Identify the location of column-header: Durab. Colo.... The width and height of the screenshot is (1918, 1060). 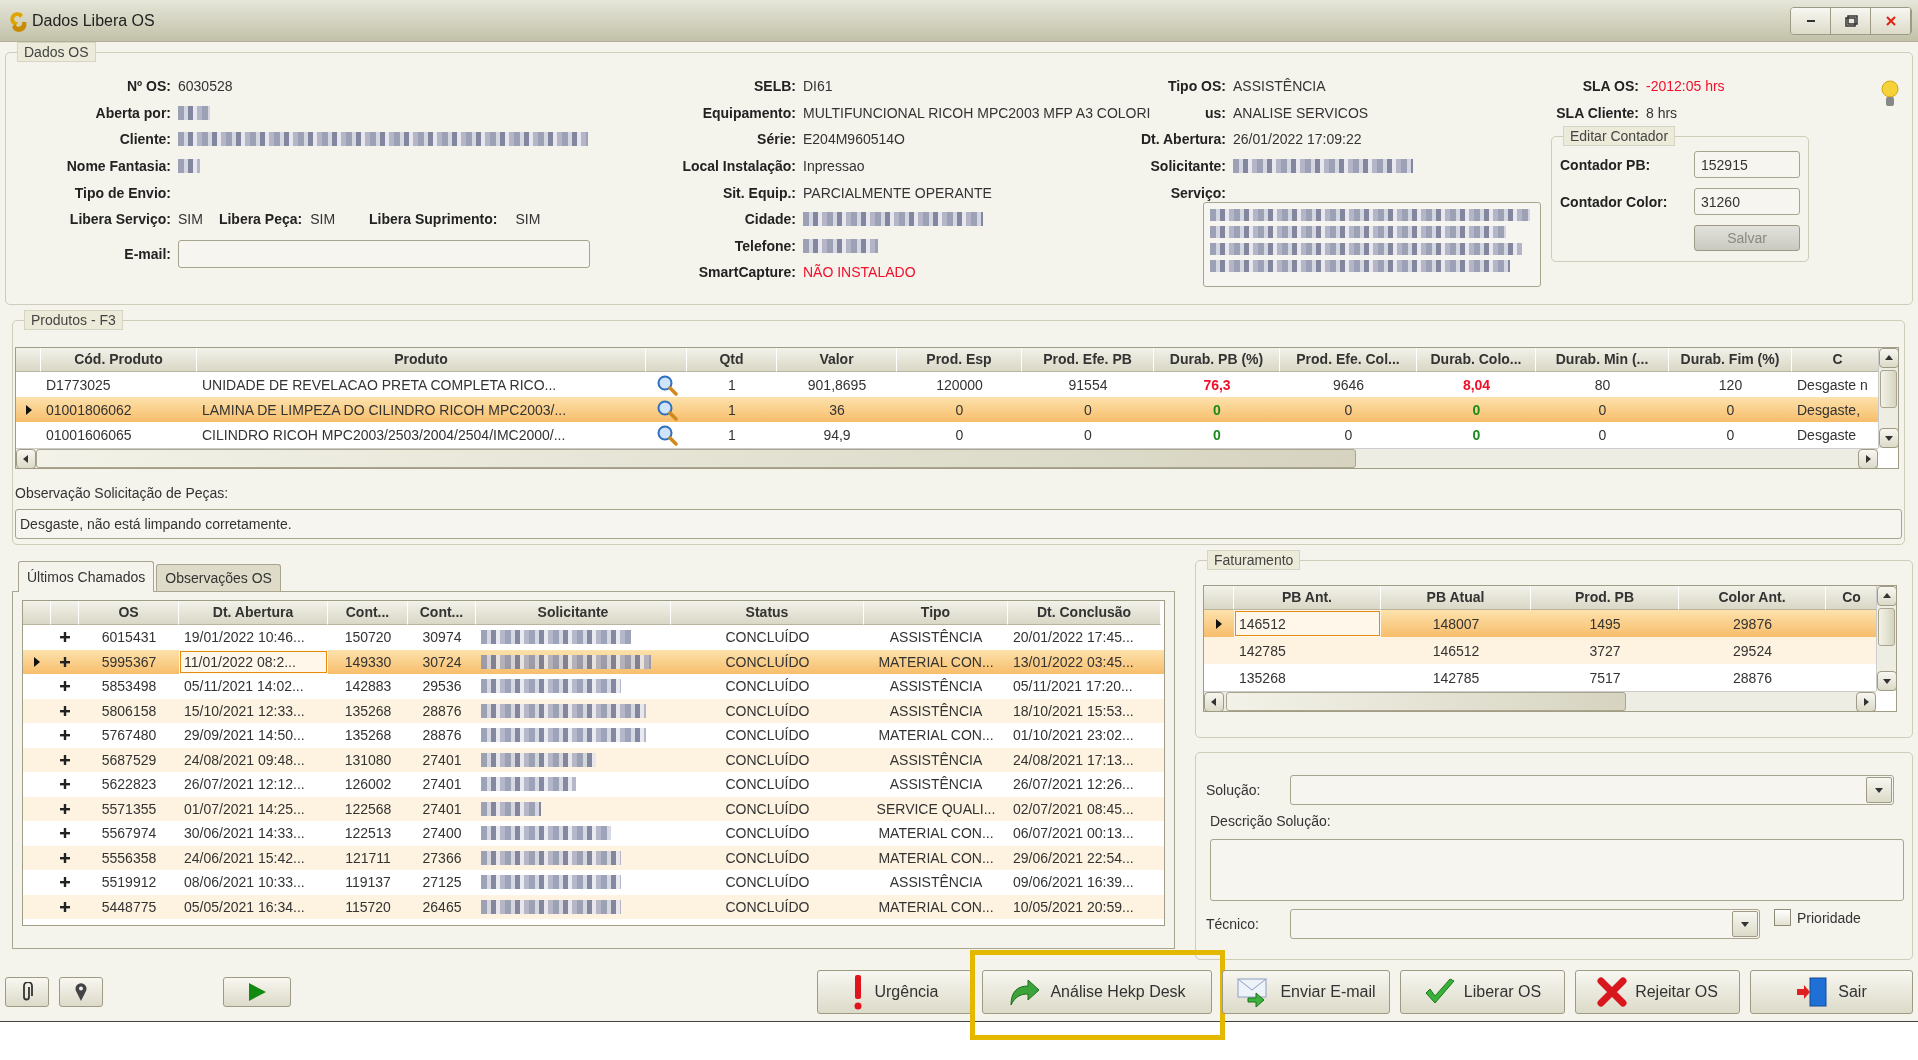
(1476, 360).